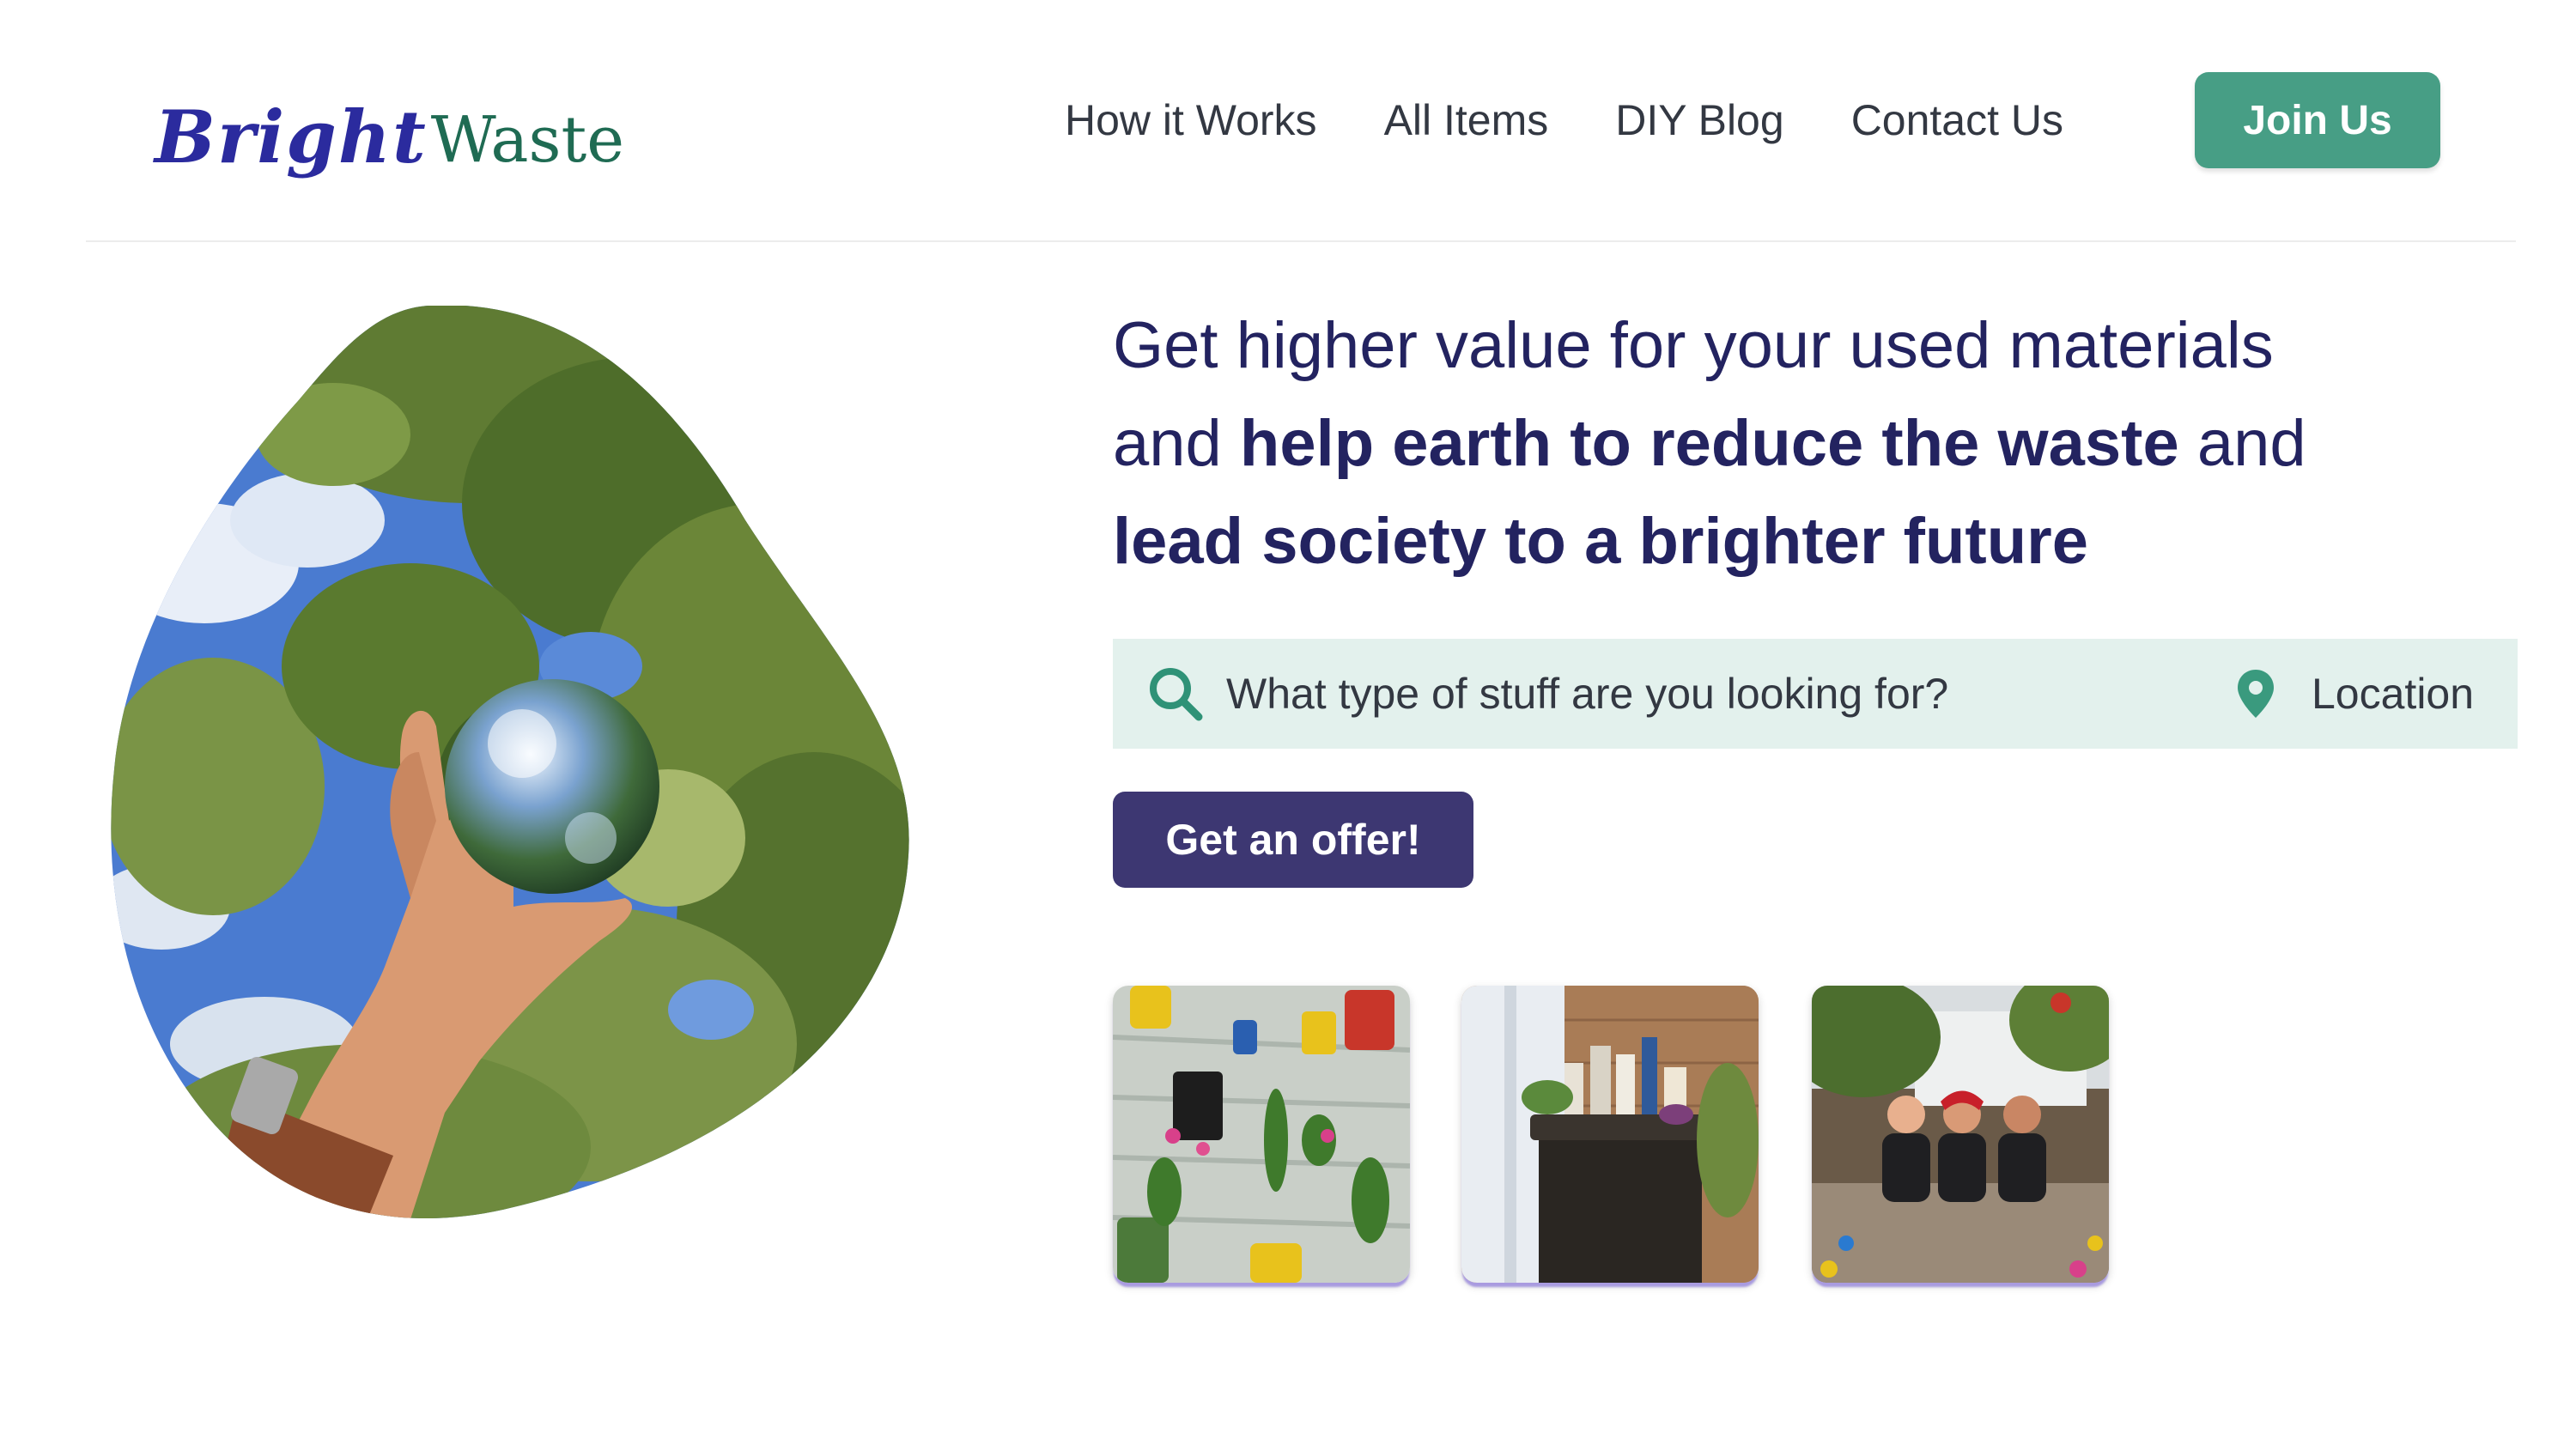  I want to click on nav-link-contact-us: Contact Us, so click(1957, 120).